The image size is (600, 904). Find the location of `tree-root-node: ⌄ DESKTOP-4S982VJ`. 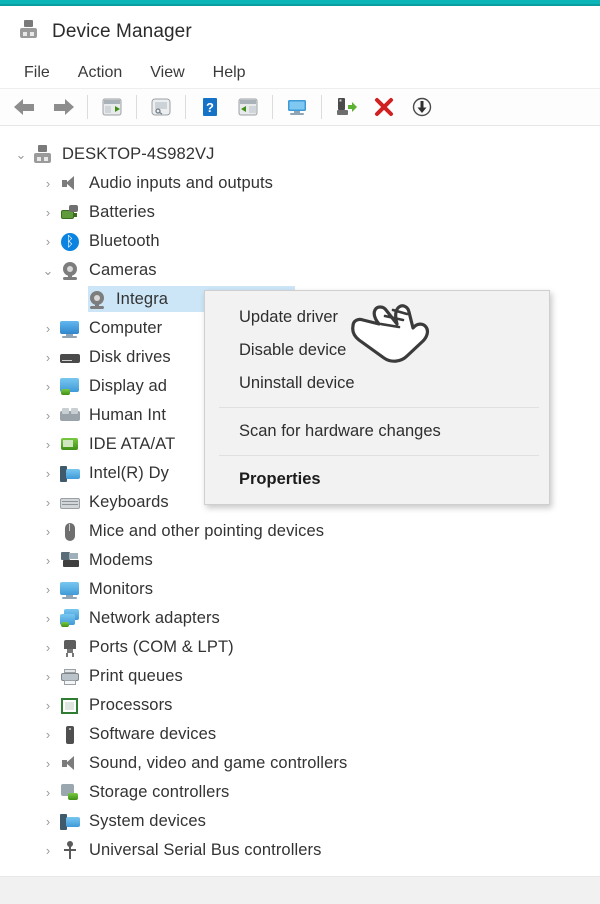

tree-root-node: ⌄ DESKTOP-4S982VJ is located at coordinates (300, 154).